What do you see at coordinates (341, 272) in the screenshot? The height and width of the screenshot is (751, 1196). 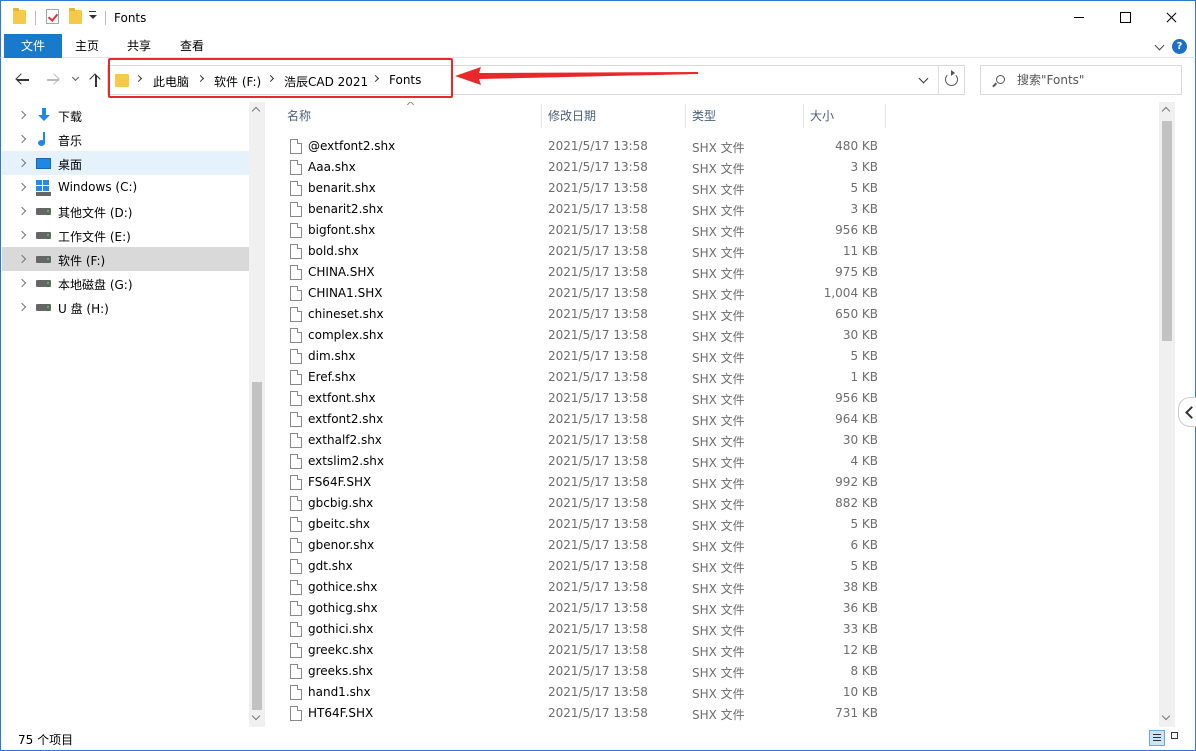 I see `file-name: CHINA.SHX` at bounding box center [341, 272].